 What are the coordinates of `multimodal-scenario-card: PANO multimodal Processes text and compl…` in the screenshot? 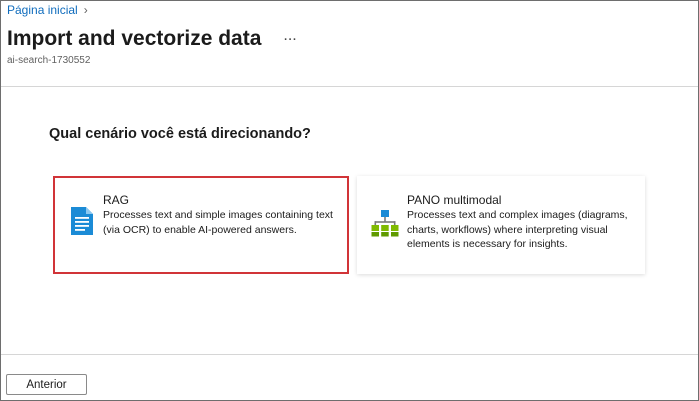 It's located at (501, 225).